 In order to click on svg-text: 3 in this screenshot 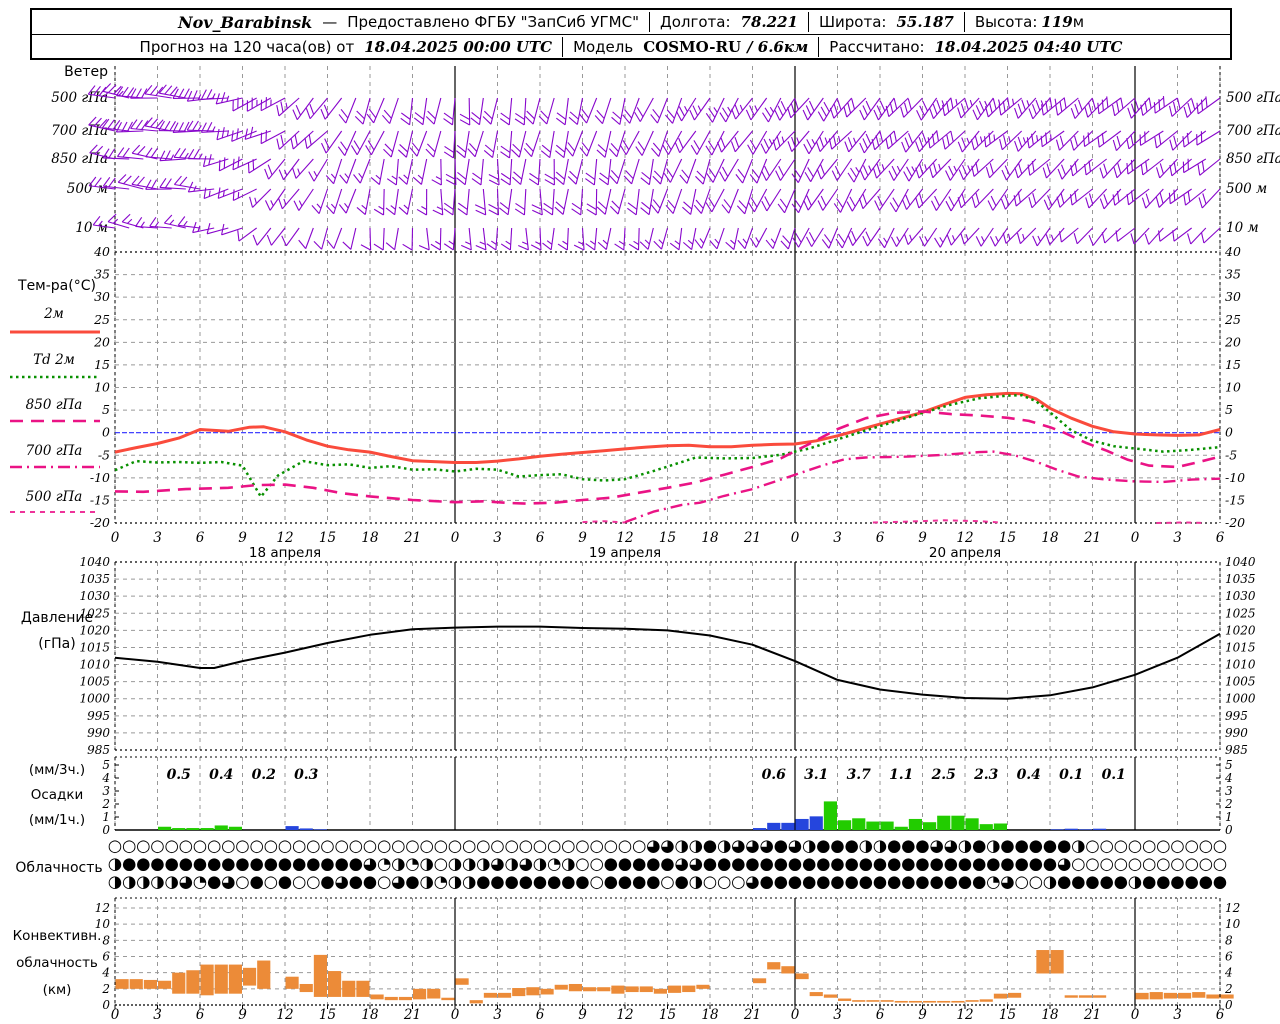, I will do `click(157, 1015)`.